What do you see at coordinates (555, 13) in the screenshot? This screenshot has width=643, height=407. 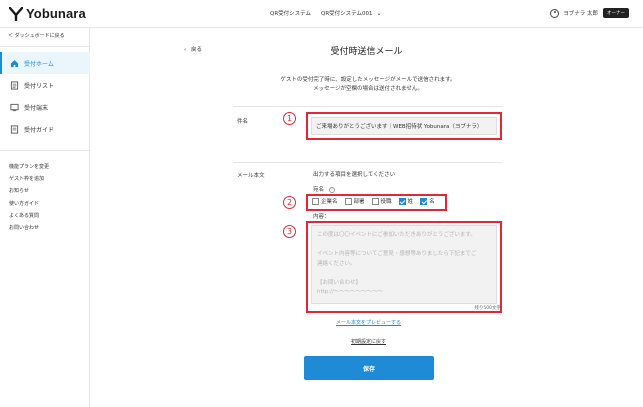 I see `user-icon` at bounding box center [555, 13].